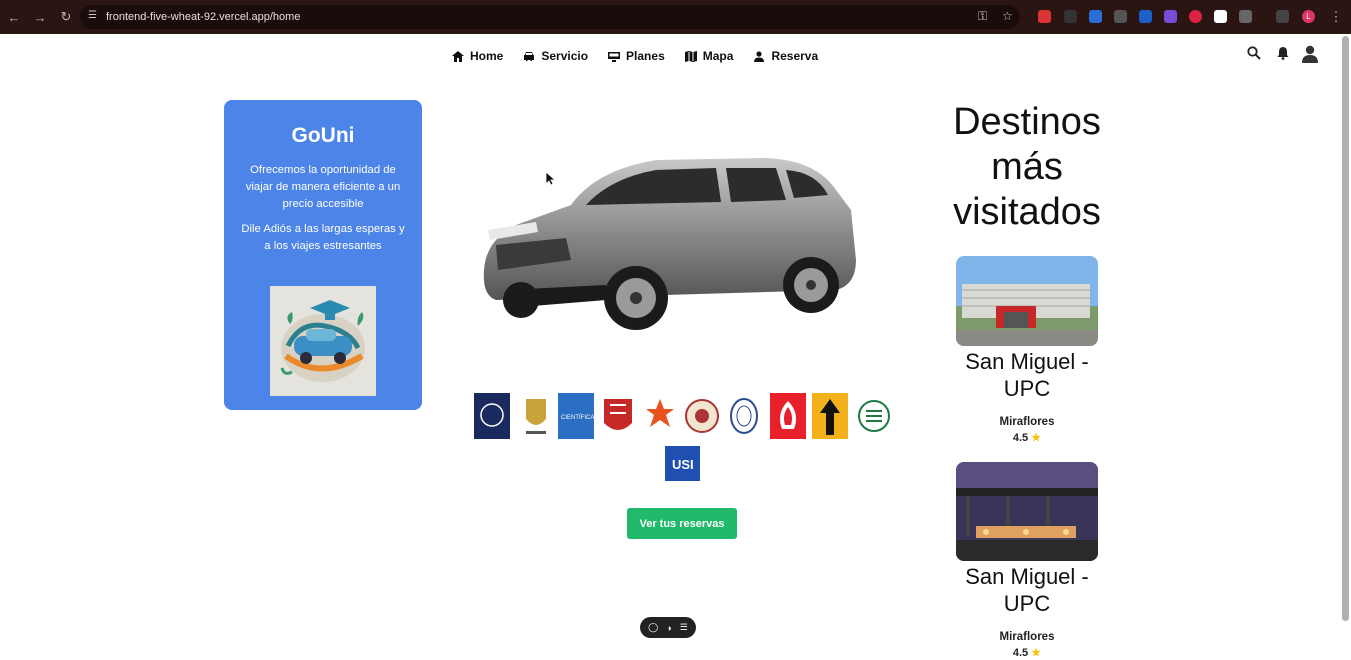  Describe the element at coordinates (323, 341) in the screenshot. I see `gouni-logo-image` at that location.